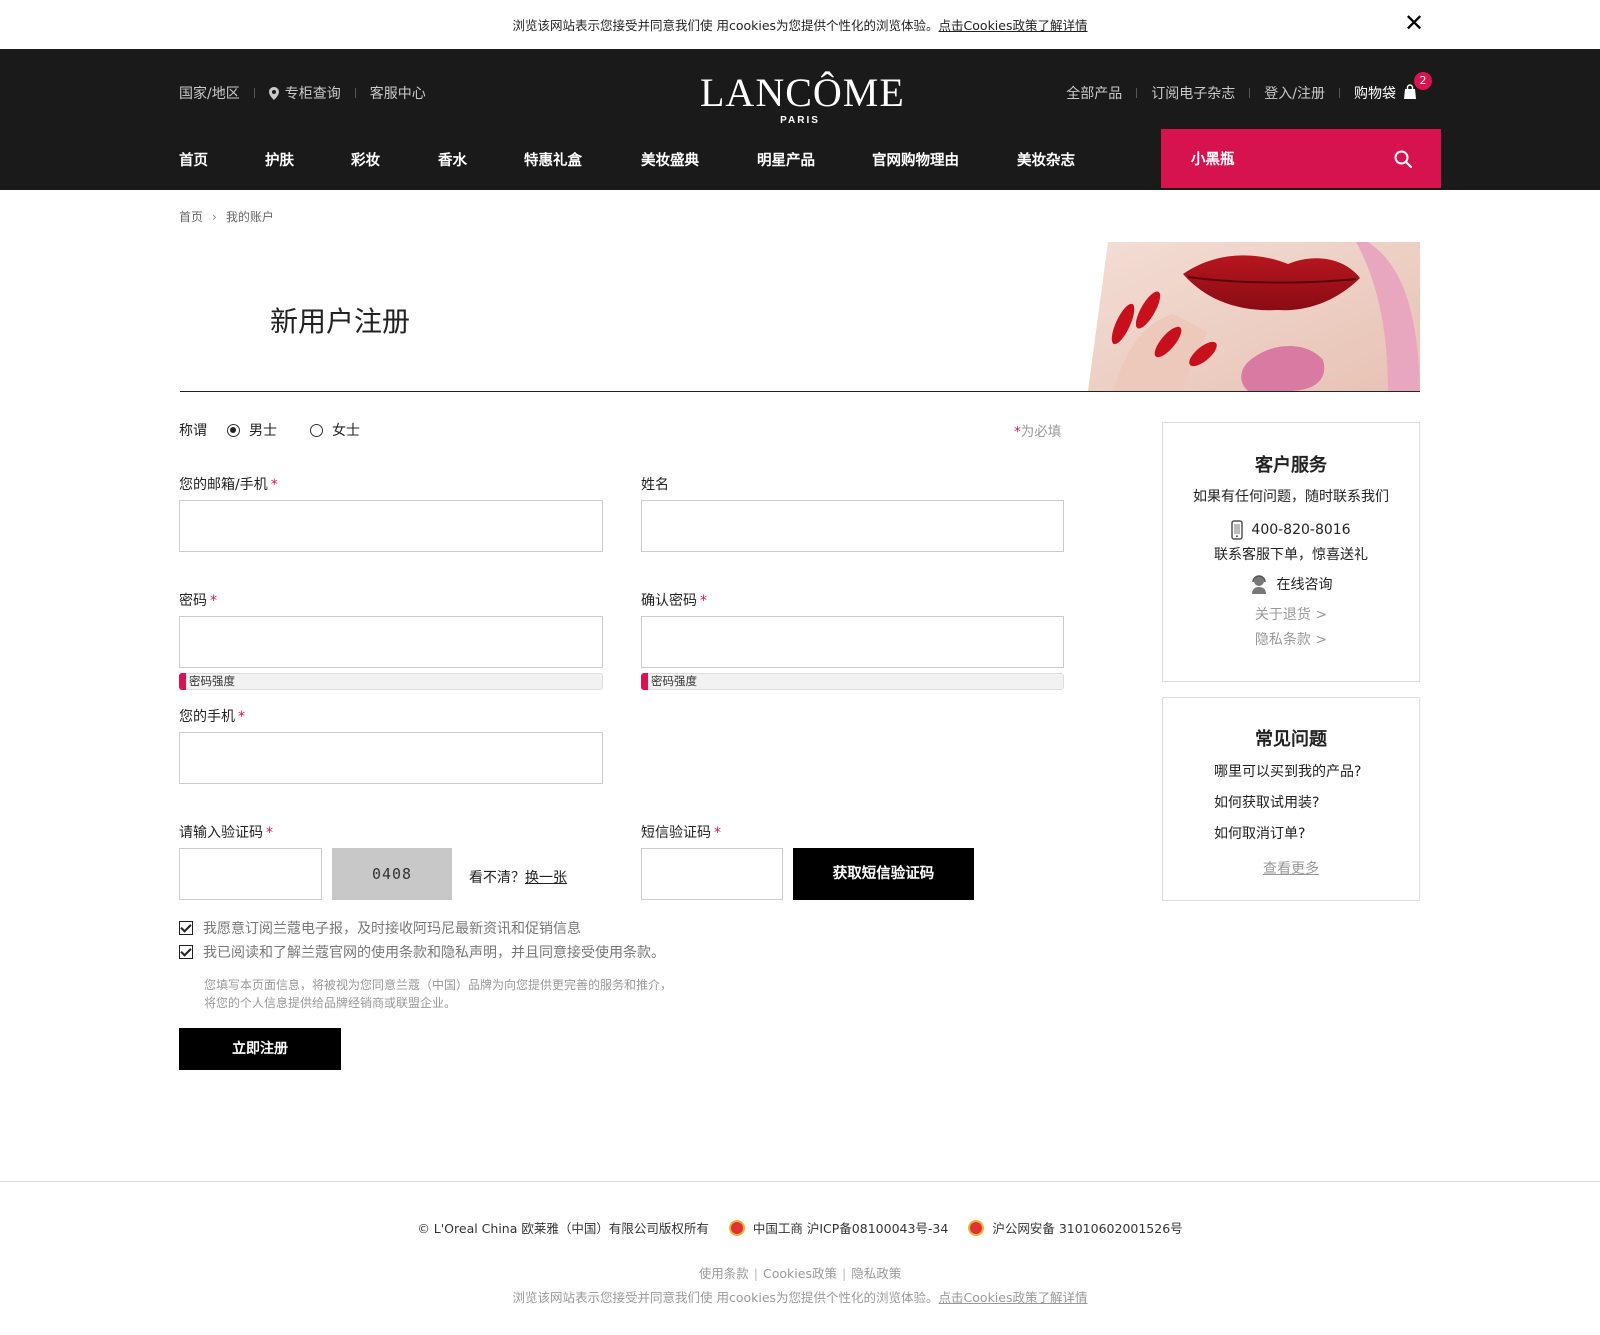 This screenshot has height=1335, width=1600. What do you see at coordinates (279, 159) in the screenshot?
I see `nav-item-skincare: 护肤` at bounding box center [279, 159].